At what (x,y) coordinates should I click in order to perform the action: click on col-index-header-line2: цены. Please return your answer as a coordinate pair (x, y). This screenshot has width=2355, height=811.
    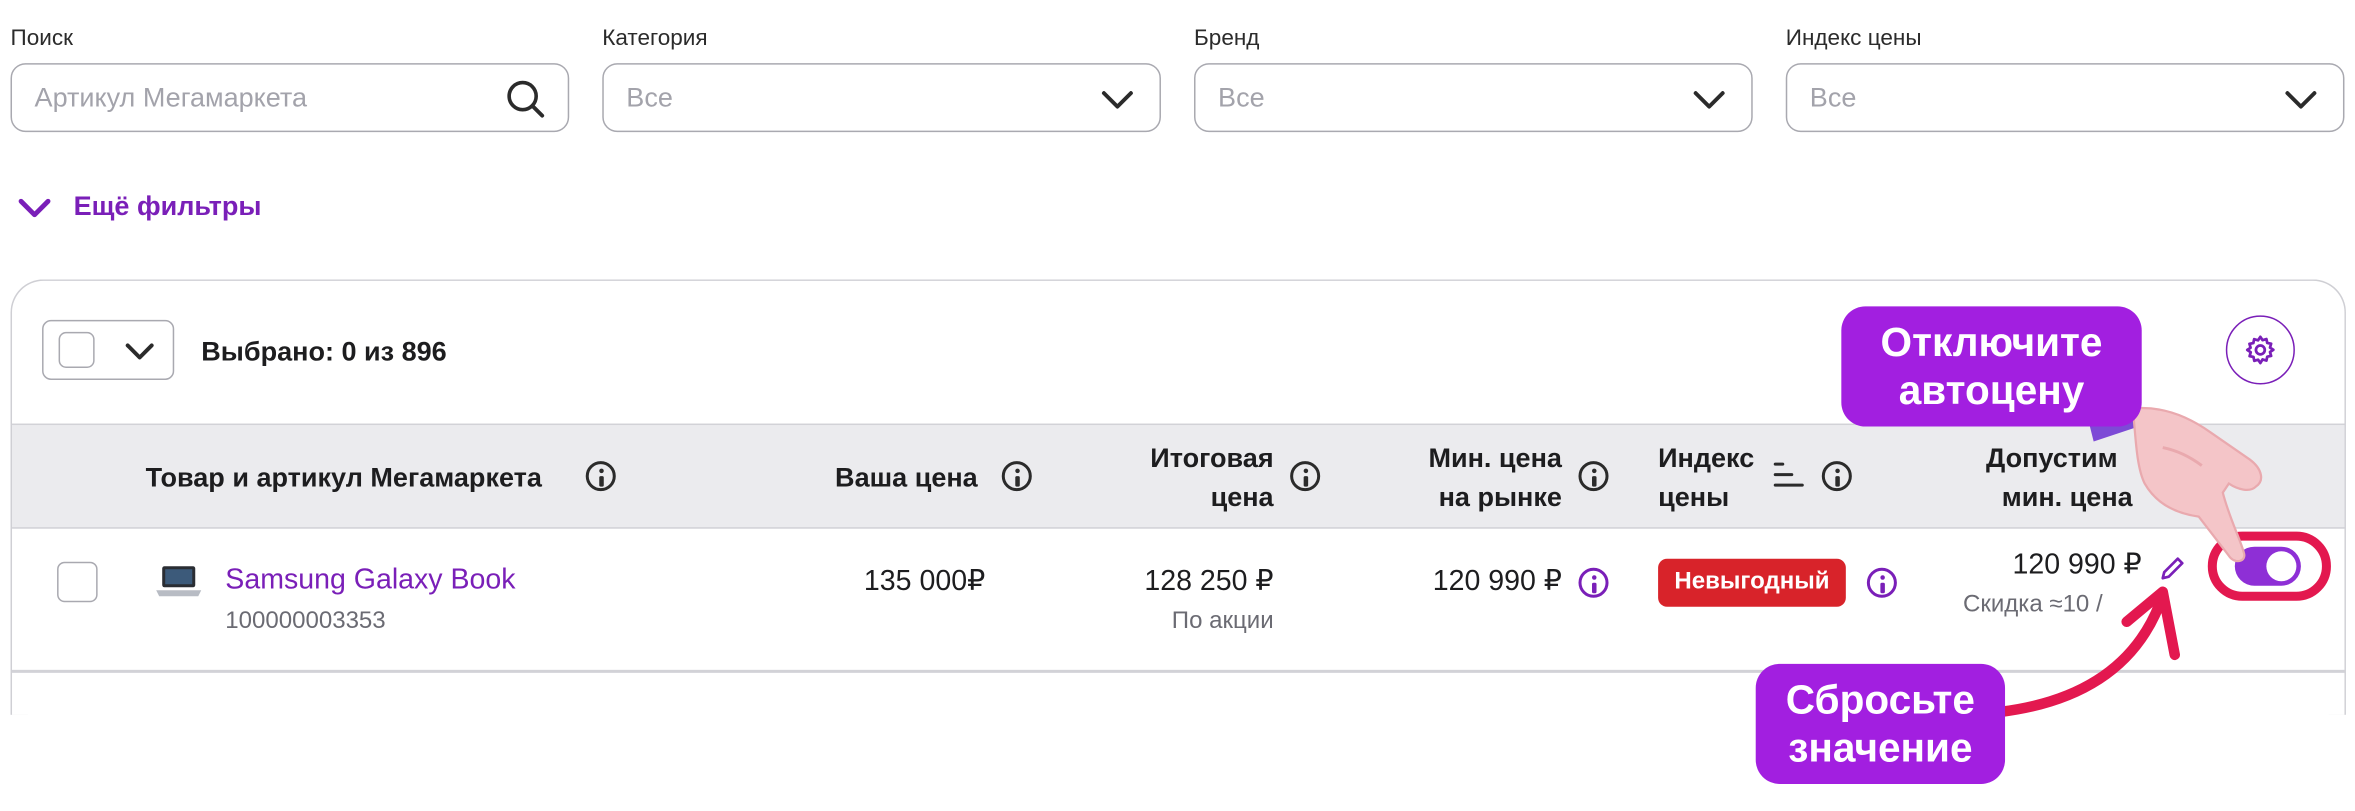
    Looking at the image, I should click on (1693, 497).